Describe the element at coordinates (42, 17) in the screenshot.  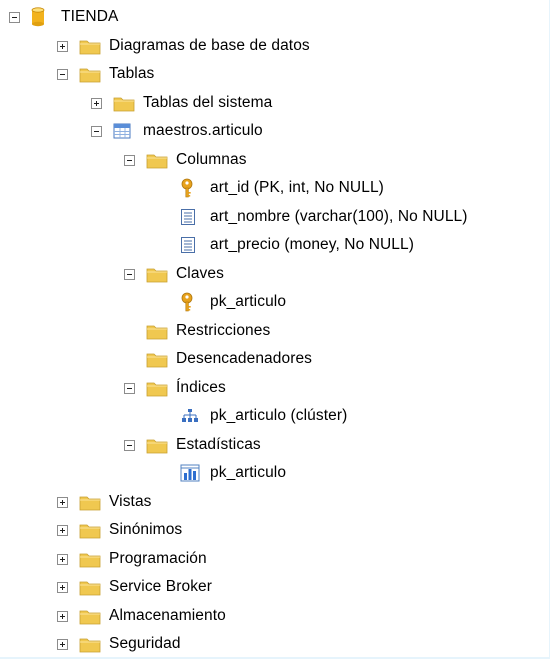
I see `database-icon` at that location.